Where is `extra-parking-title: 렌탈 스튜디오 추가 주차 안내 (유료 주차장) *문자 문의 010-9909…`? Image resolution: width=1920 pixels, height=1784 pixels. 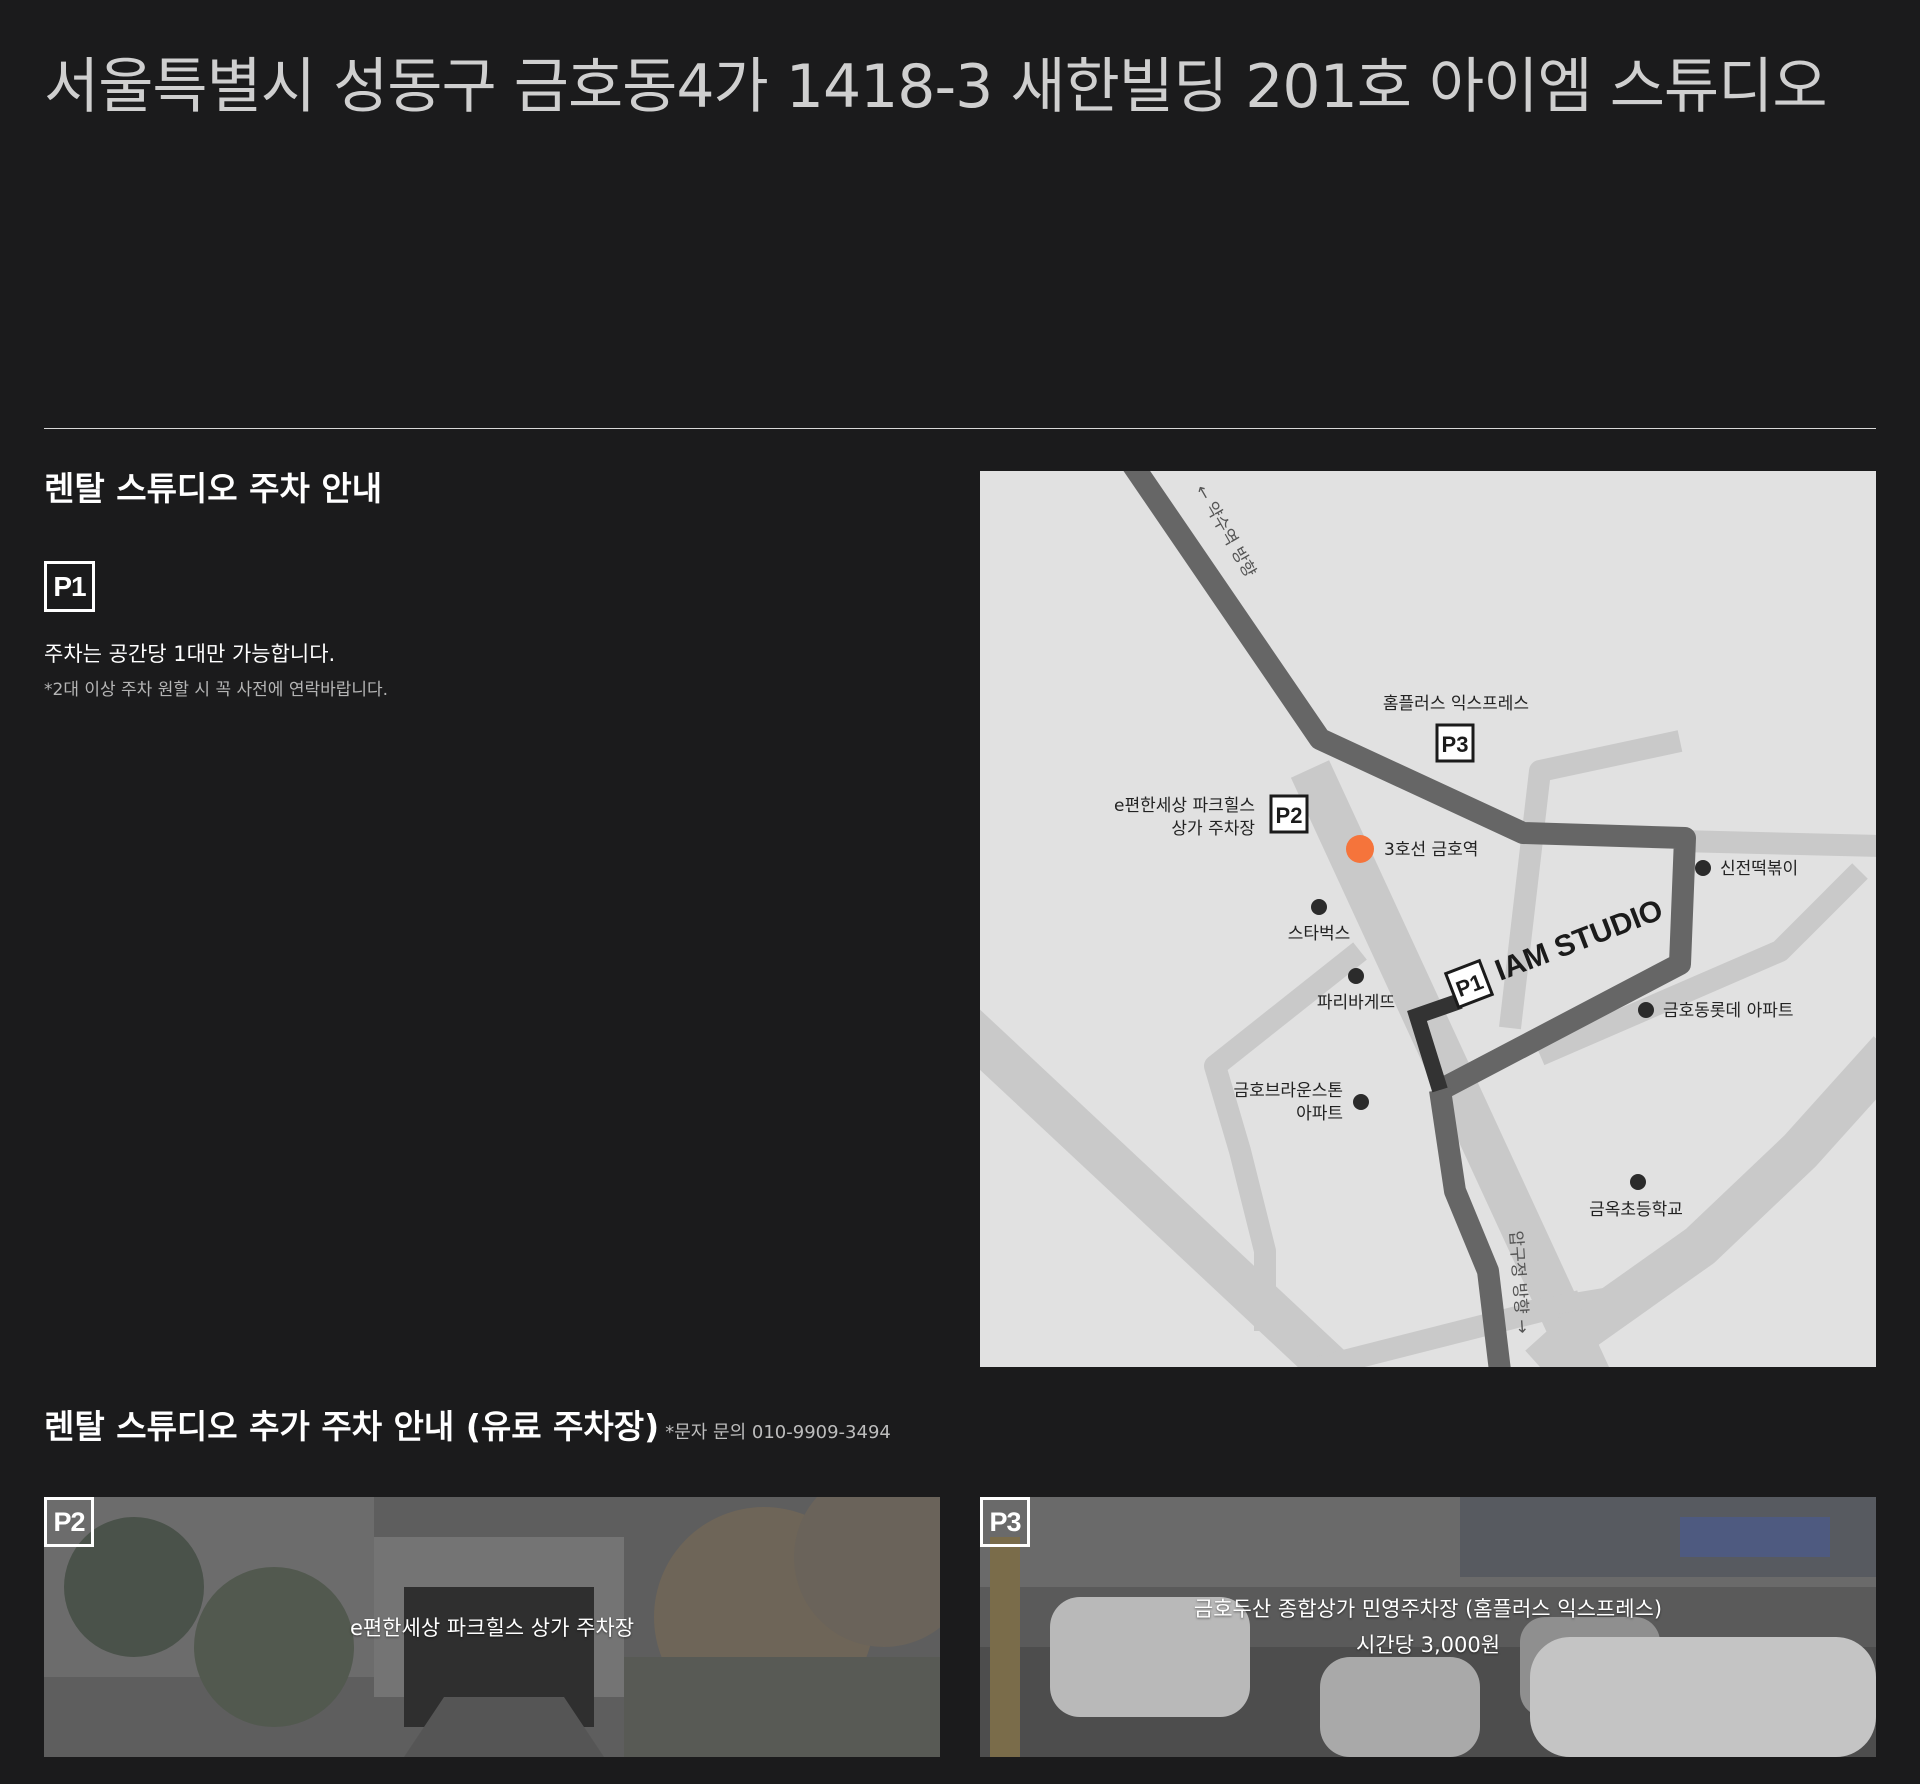
extra-parking-title: 렌탈 스튜디오 추가 주차 안내 (유료 주차장) *문자 문의 010-9909… is located at coordinates (467, 1424).